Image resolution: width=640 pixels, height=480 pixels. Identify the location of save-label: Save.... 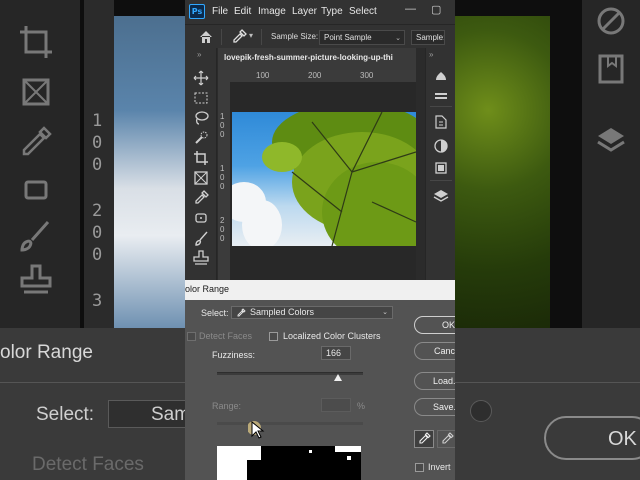
(444, 407).